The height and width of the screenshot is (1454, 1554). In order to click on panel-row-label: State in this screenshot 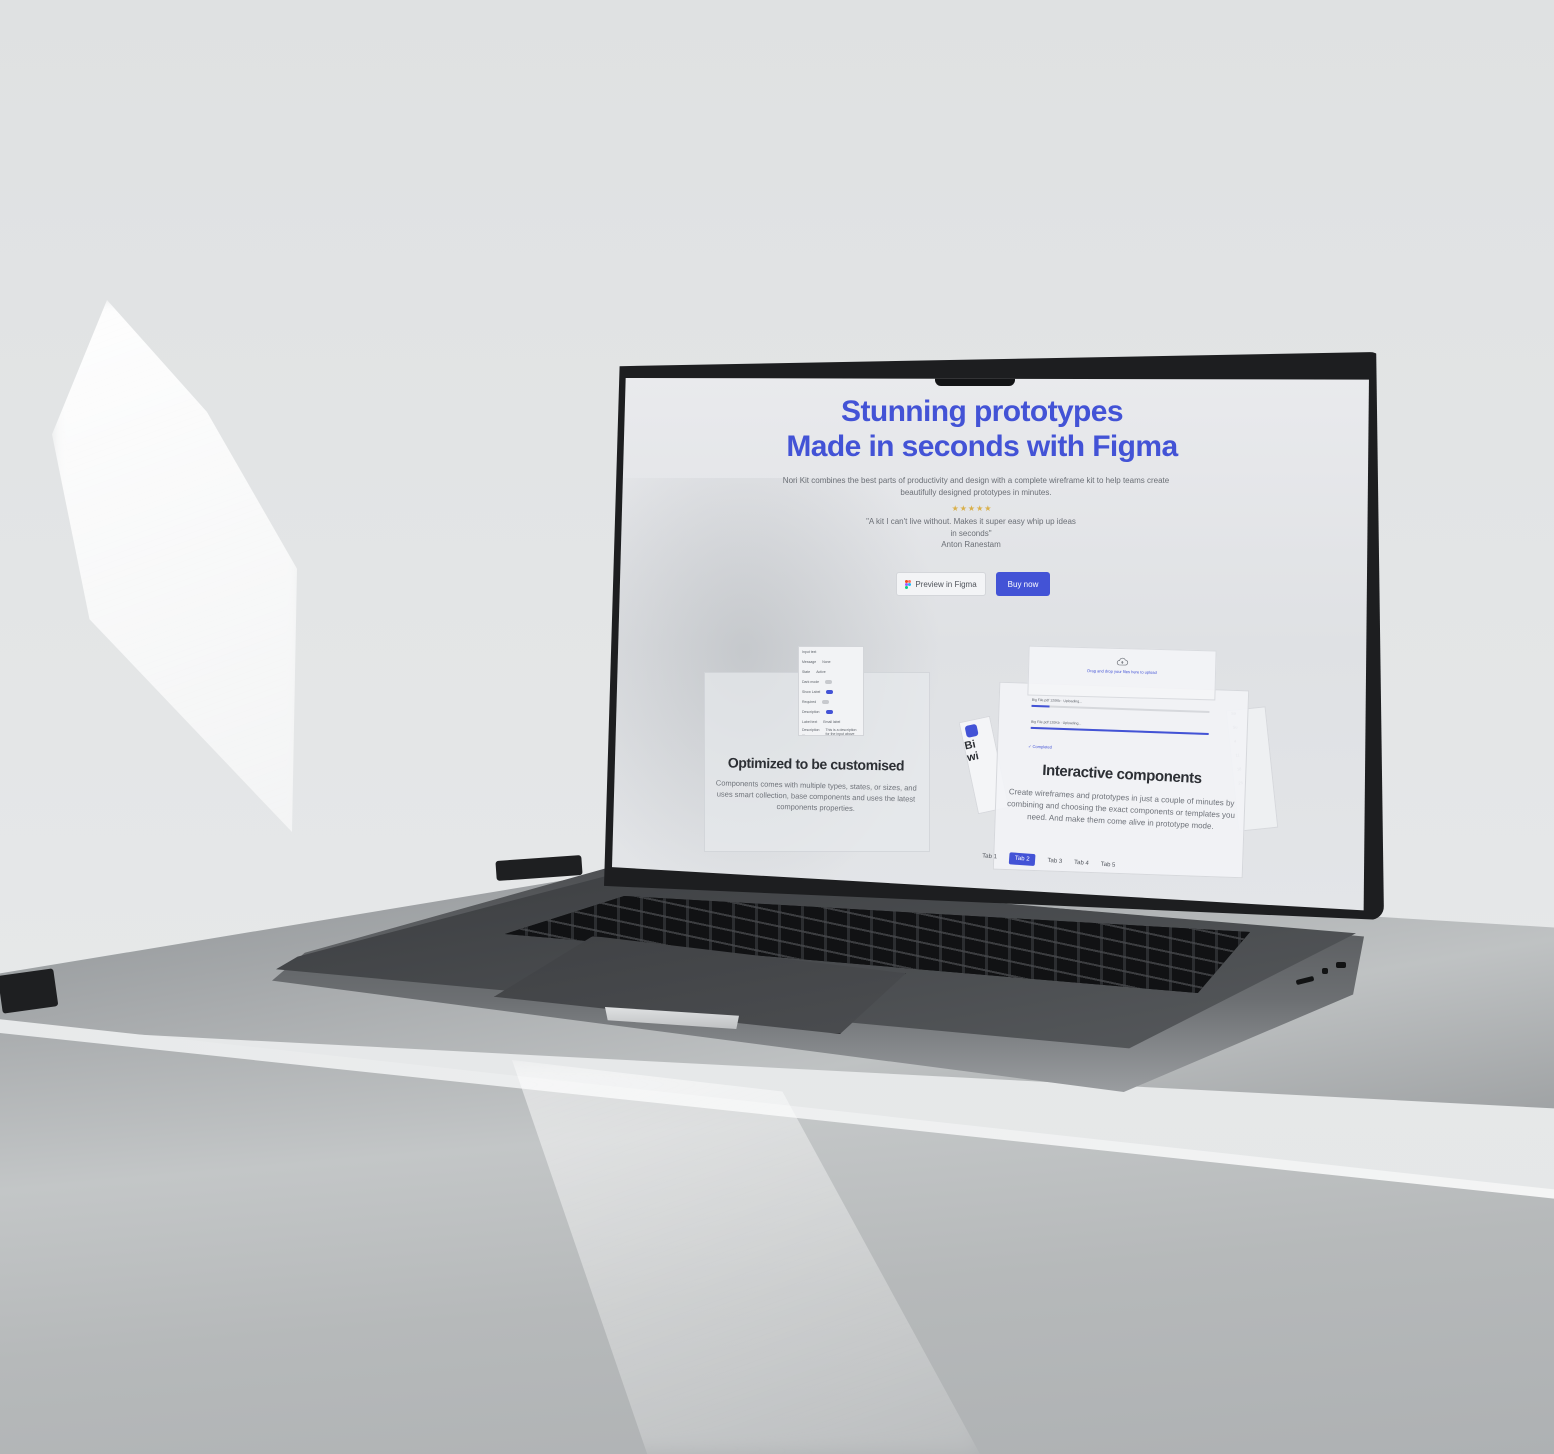, I will do `click(806, 672)`.